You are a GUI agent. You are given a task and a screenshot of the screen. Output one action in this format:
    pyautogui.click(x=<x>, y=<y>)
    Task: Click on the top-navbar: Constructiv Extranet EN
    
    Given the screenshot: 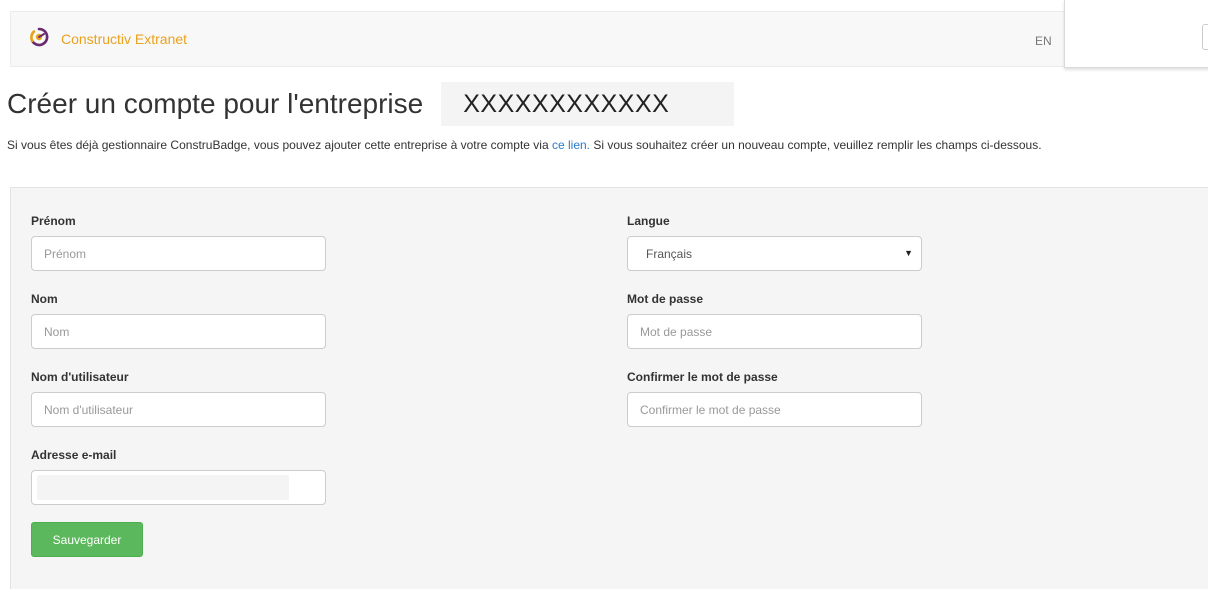 What is the action you would take?
    pyautogui.click(x=609, y=39)
    